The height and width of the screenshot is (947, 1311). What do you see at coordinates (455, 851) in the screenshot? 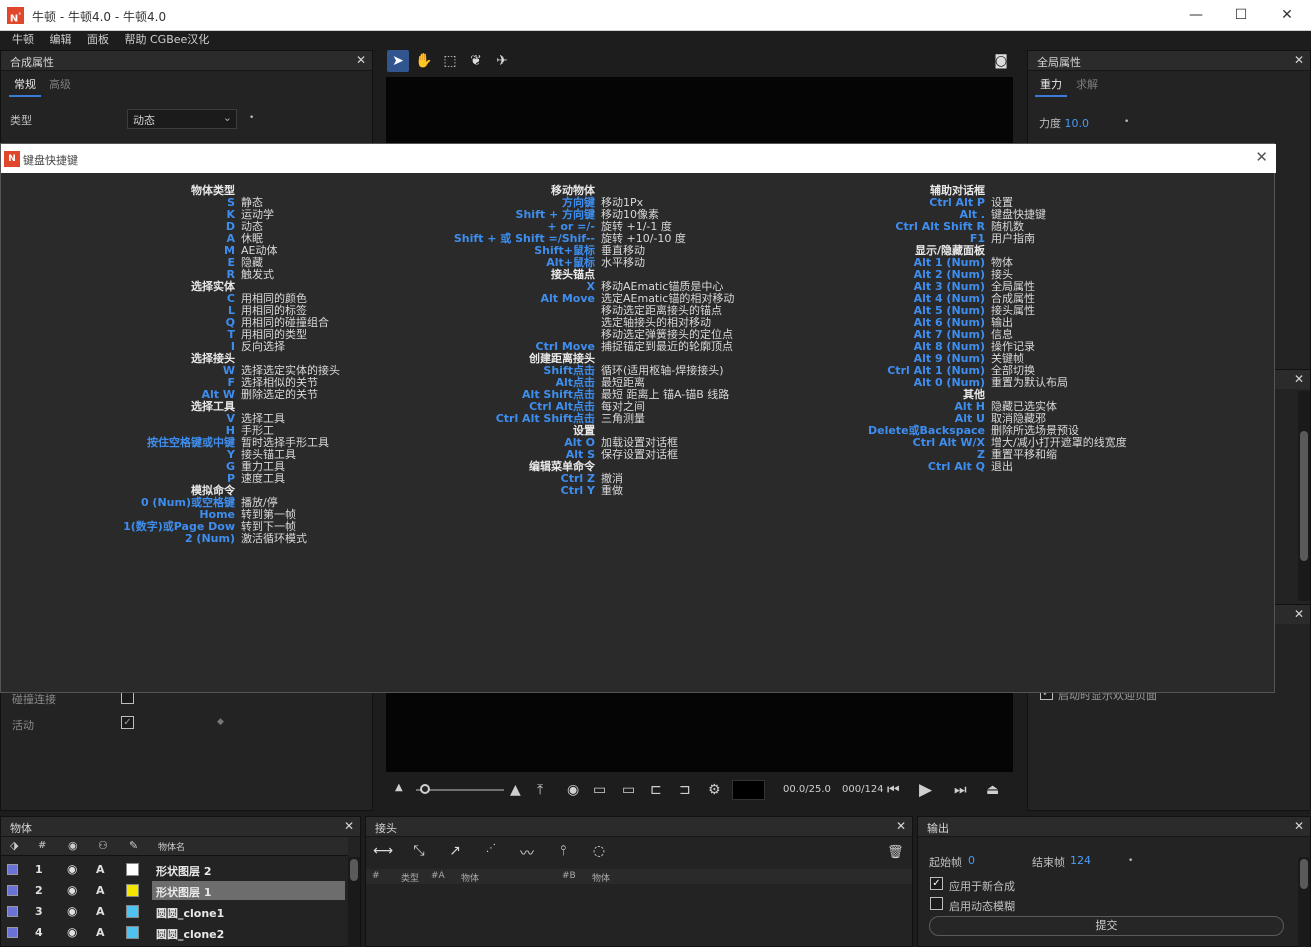
I see `piston-joint-icon: ↗` at bounding box center [455, 851].